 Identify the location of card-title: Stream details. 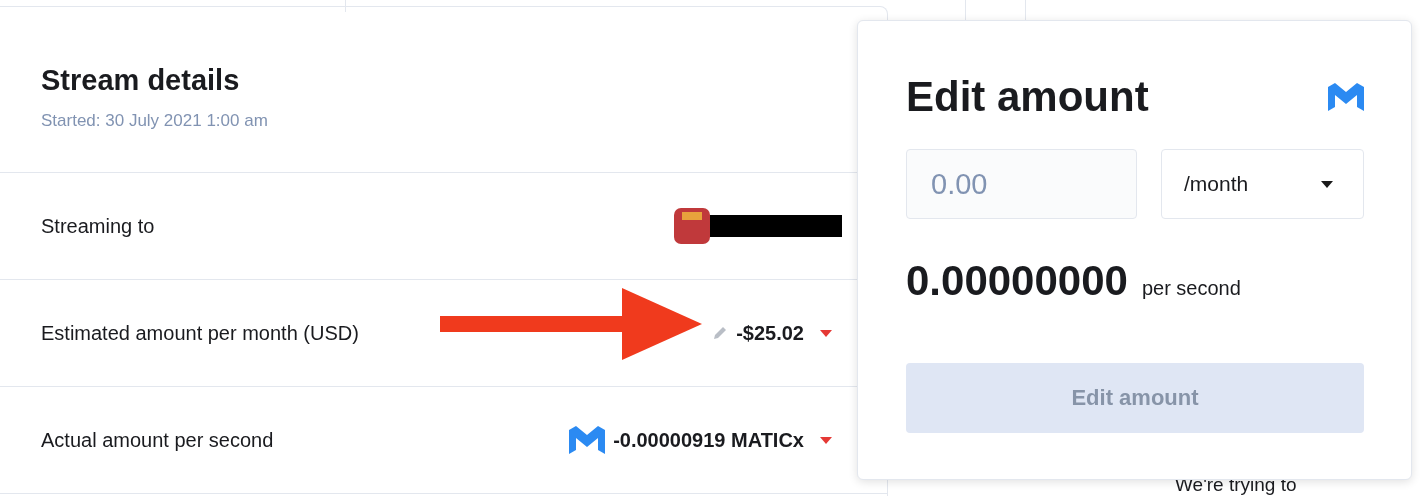
(141, 80).